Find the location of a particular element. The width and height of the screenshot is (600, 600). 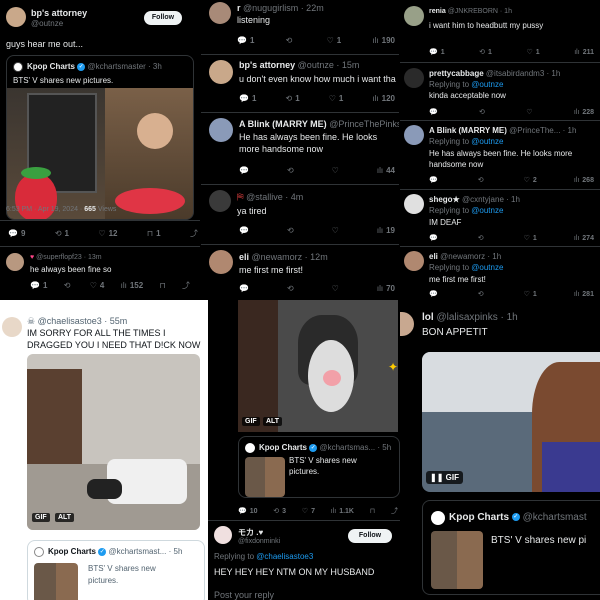

reply-button: 💬 9 is located at coordinates (16, 233).